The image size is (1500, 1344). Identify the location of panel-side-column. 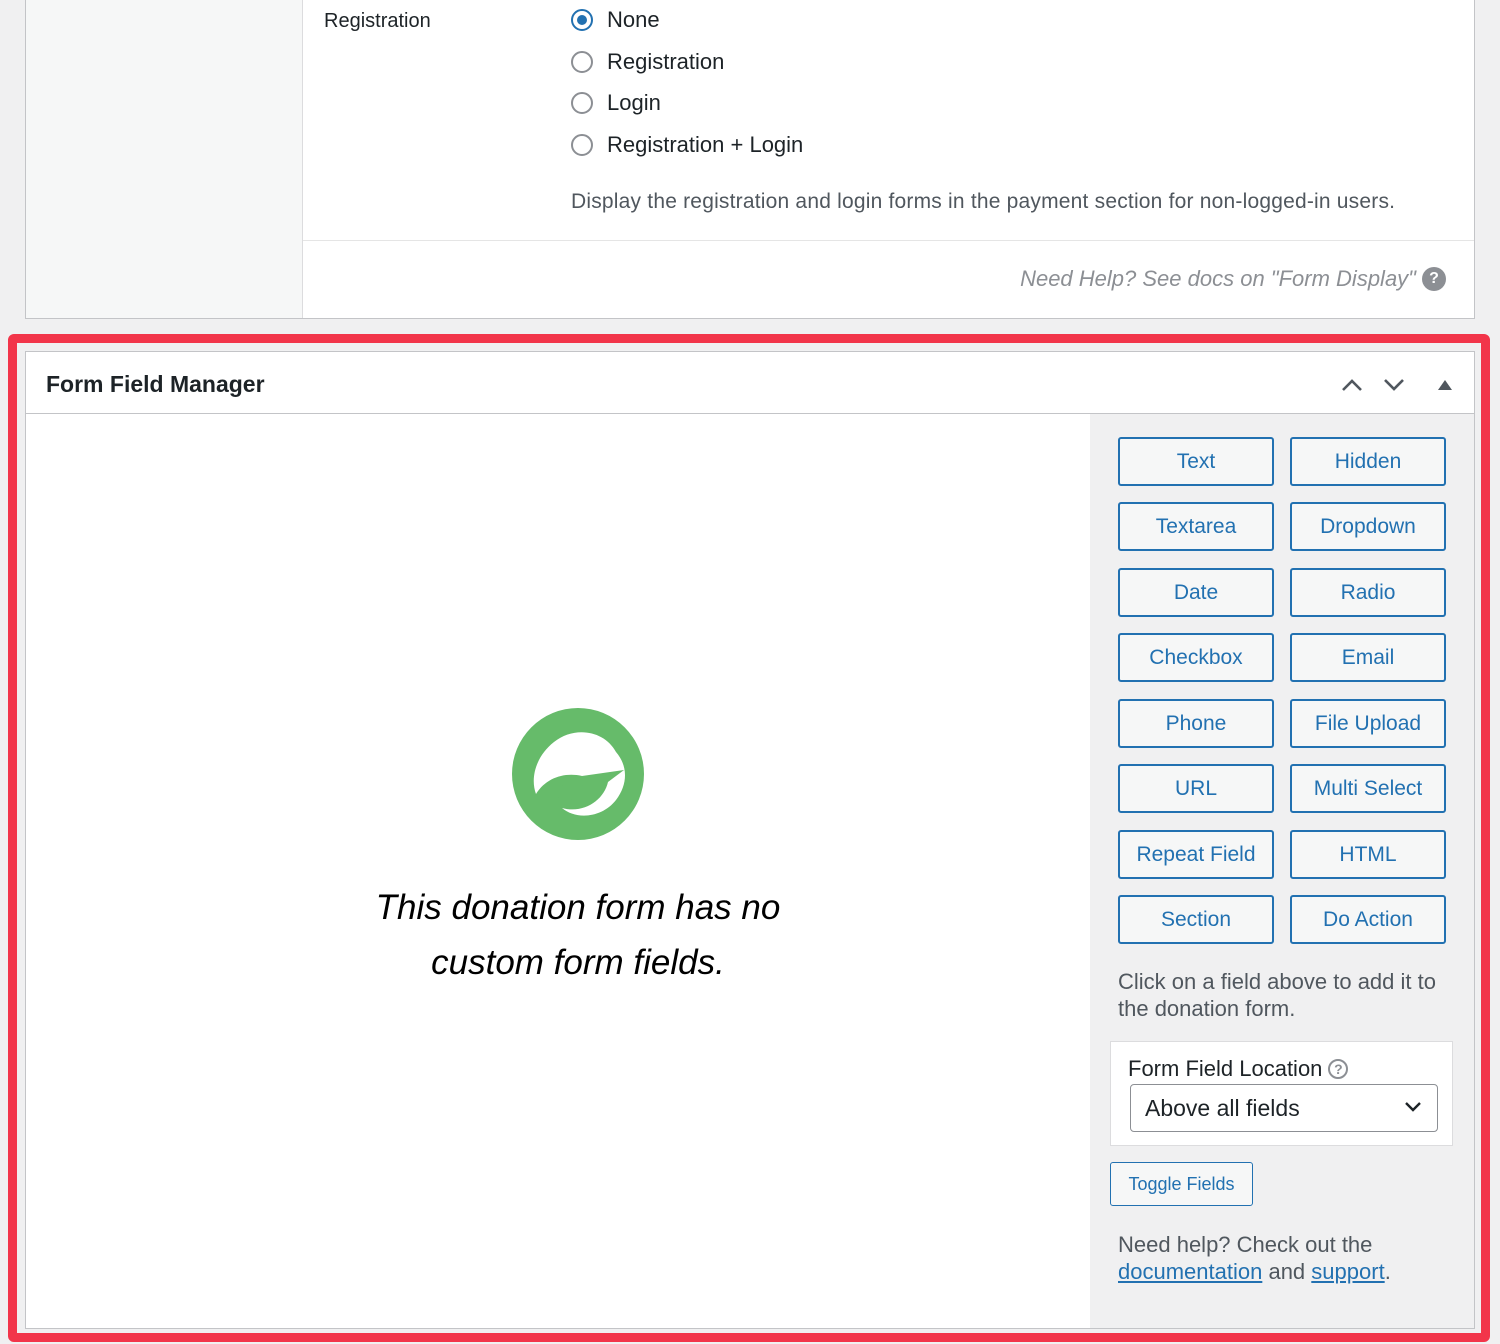
(164, 159).